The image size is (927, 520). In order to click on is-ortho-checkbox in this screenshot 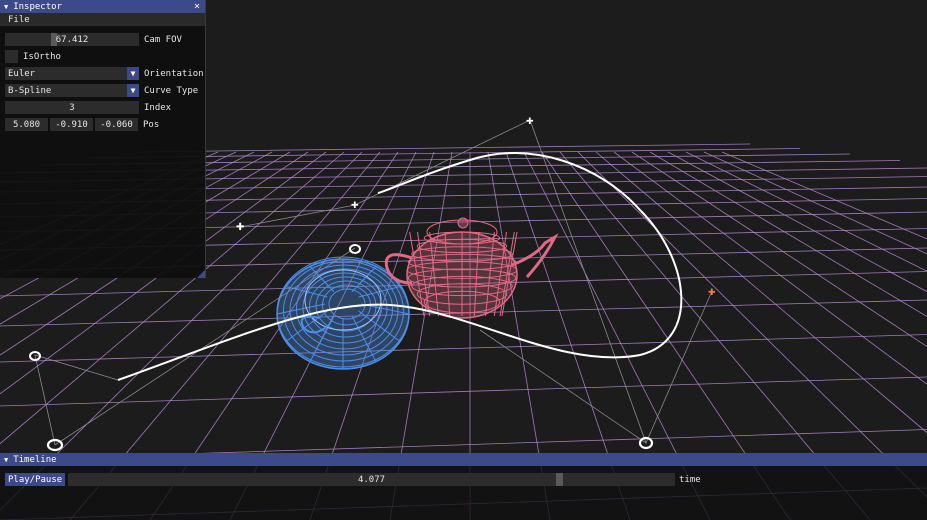, I will do `click(11, 56)`.